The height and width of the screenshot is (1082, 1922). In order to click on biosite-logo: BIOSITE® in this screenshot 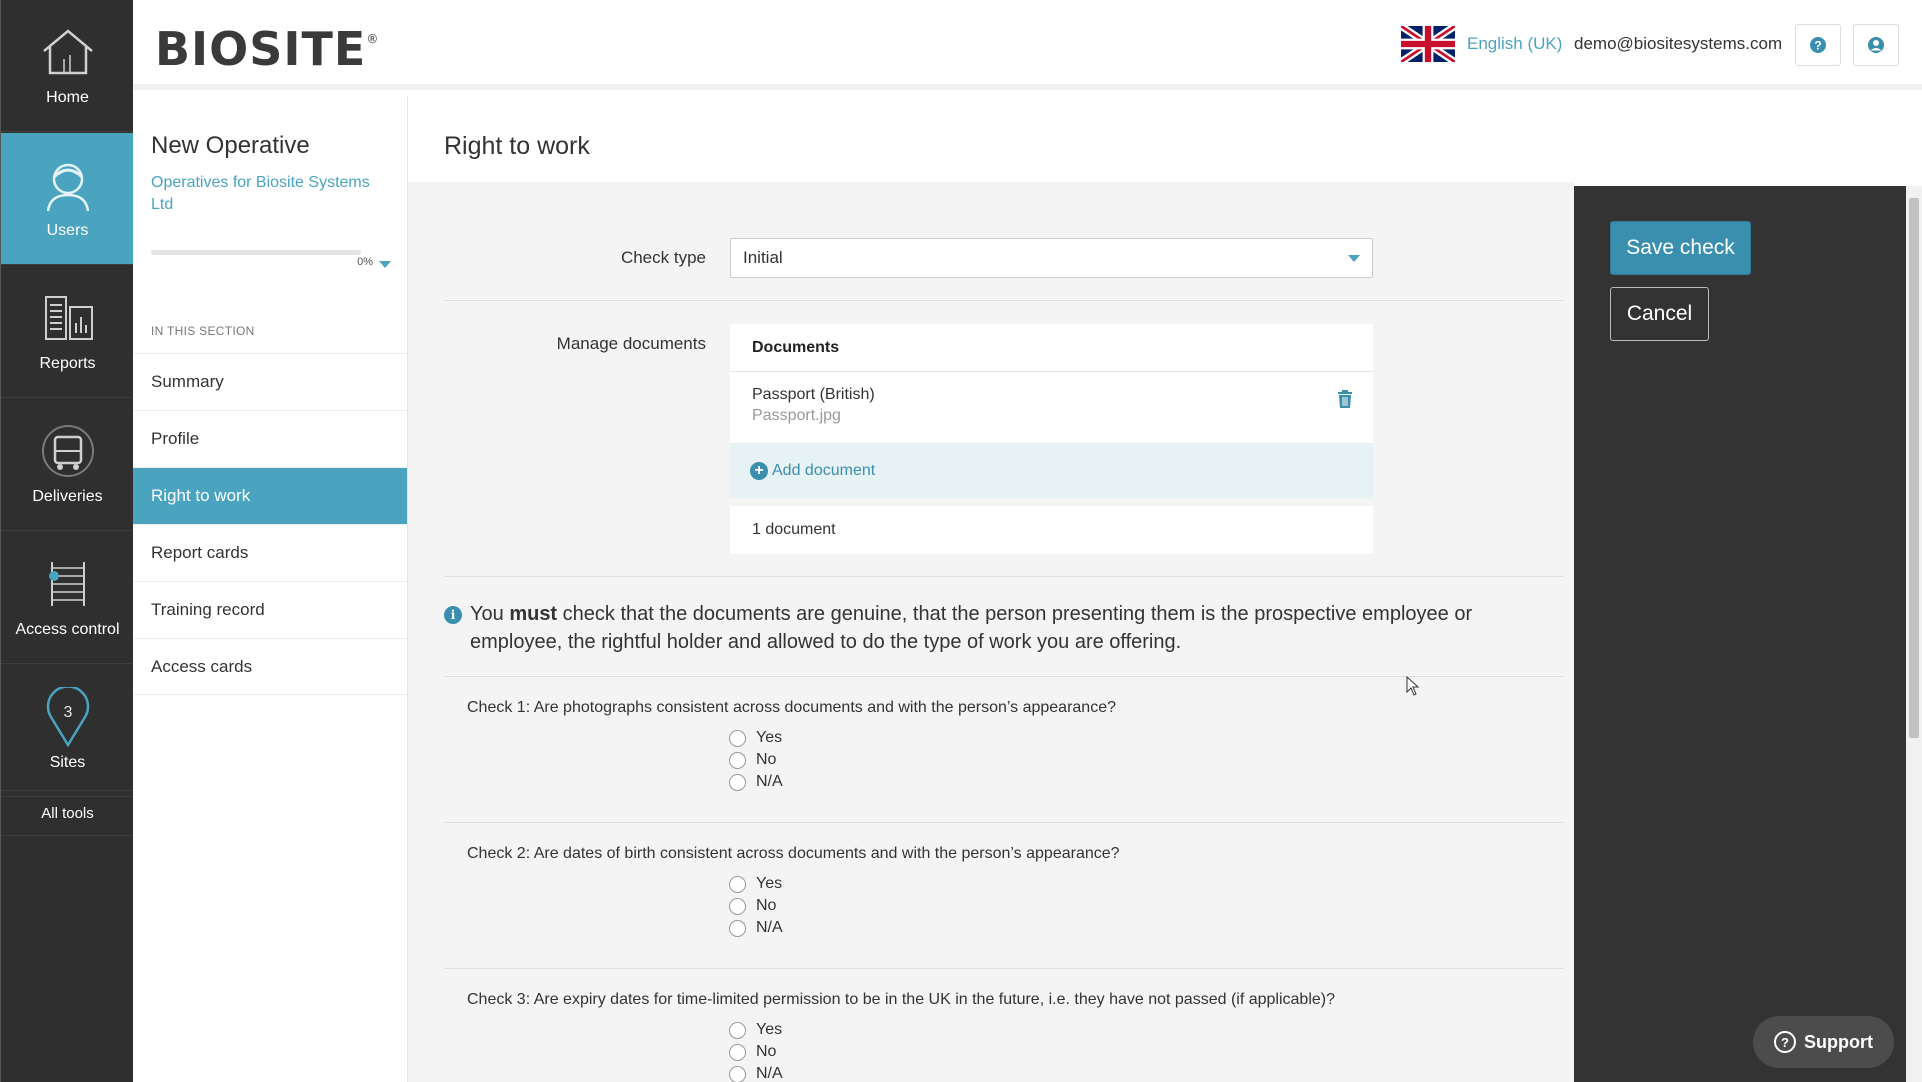, I will do `click(267, 49)`.